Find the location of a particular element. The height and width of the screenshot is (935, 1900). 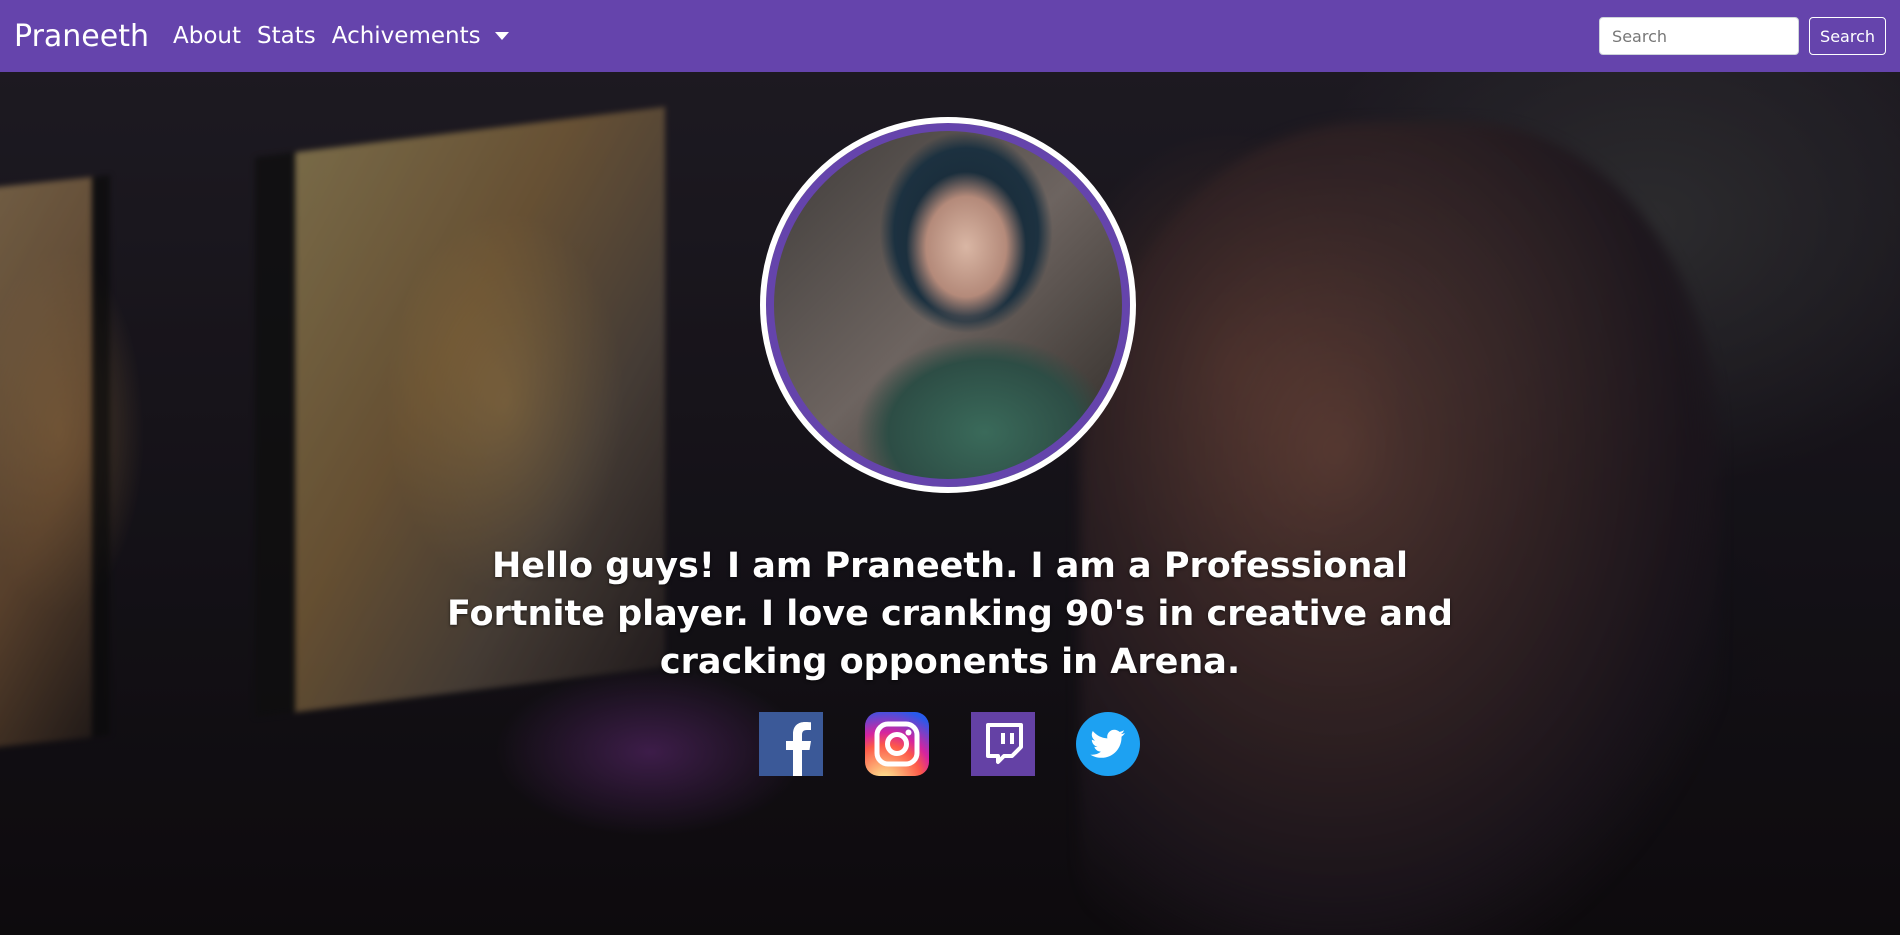

instagram-link is located at coordinates (897, 744).